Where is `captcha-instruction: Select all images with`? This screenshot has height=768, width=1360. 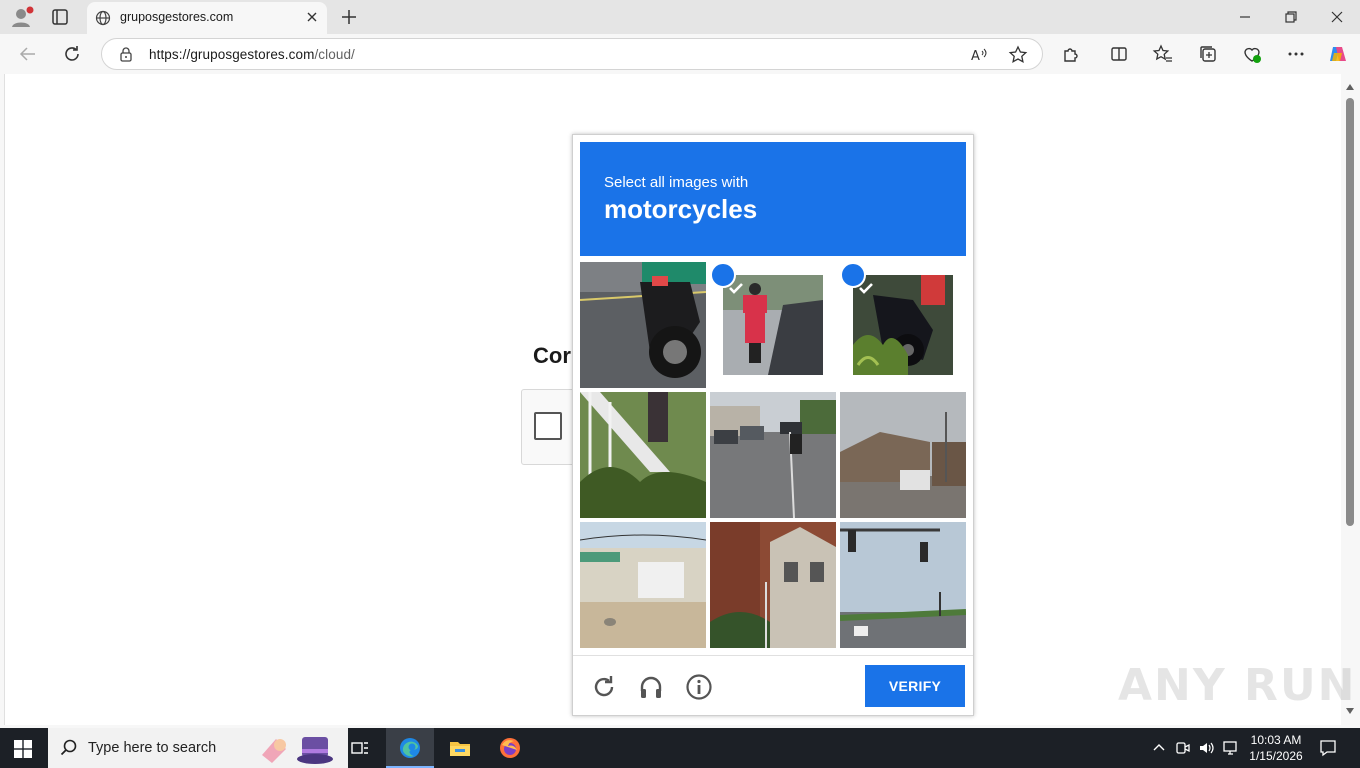 captcha-instruction: Select all images with is located at coordinates (676, 182).